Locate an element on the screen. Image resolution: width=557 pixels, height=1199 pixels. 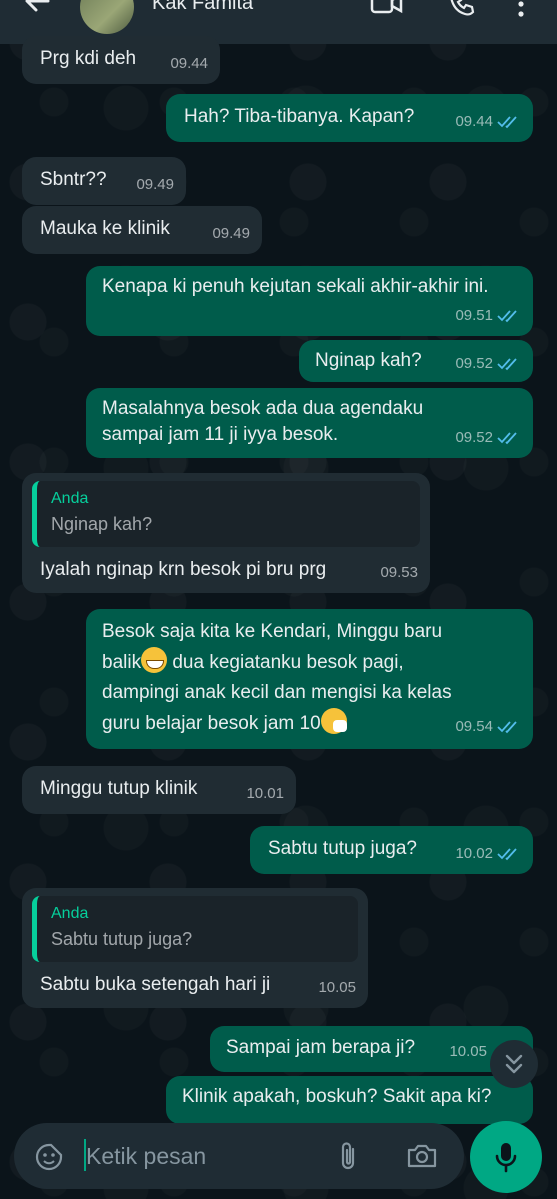
quote-text: Sabtu tutup juga? is located at coordinates (122, 939).